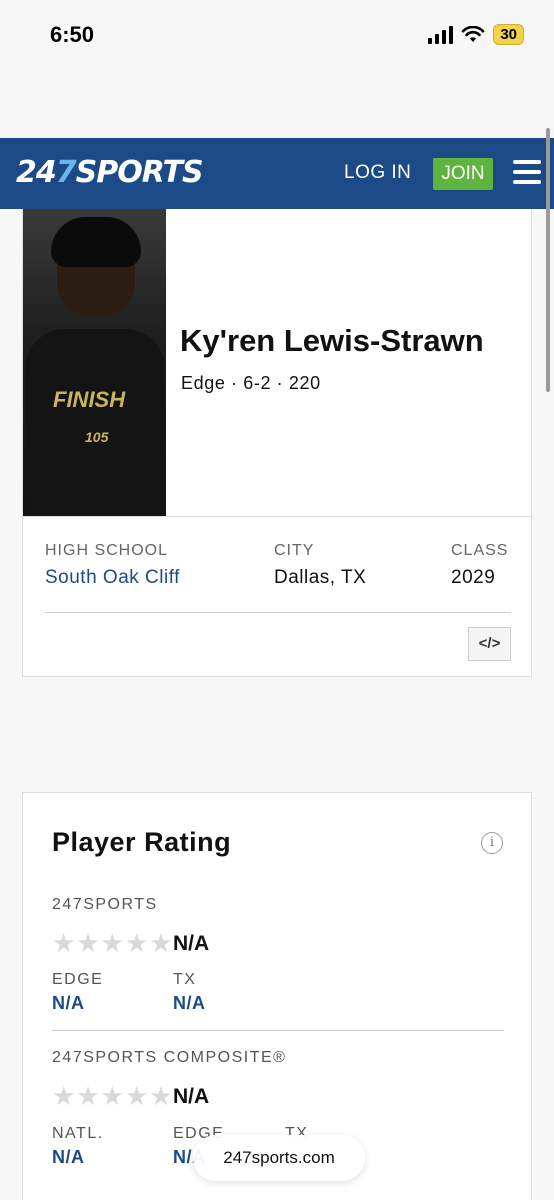 This screenshot has height=1200, width=554. I want to click on url-text: 247sports.com, so click(279, 1157).